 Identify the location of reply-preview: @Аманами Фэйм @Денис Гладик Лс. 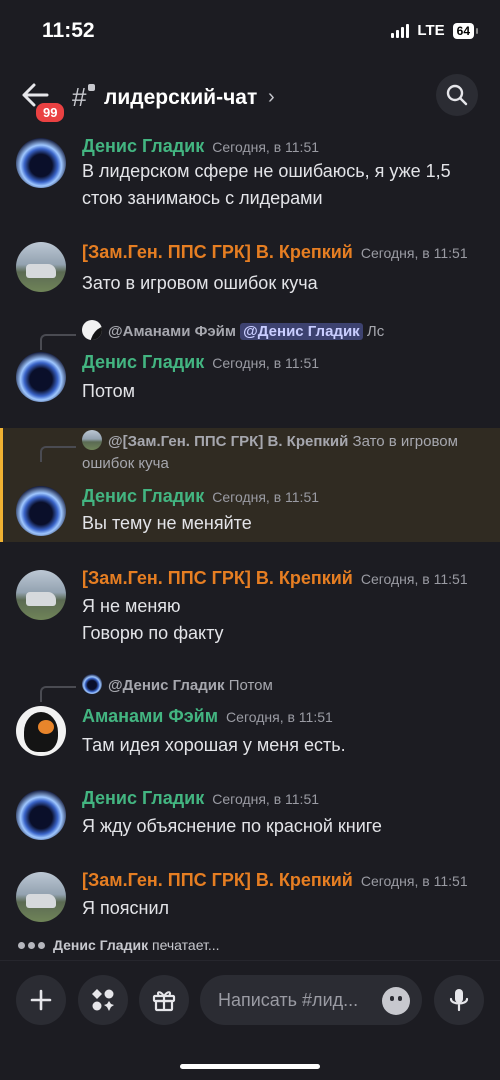
(287, 330).